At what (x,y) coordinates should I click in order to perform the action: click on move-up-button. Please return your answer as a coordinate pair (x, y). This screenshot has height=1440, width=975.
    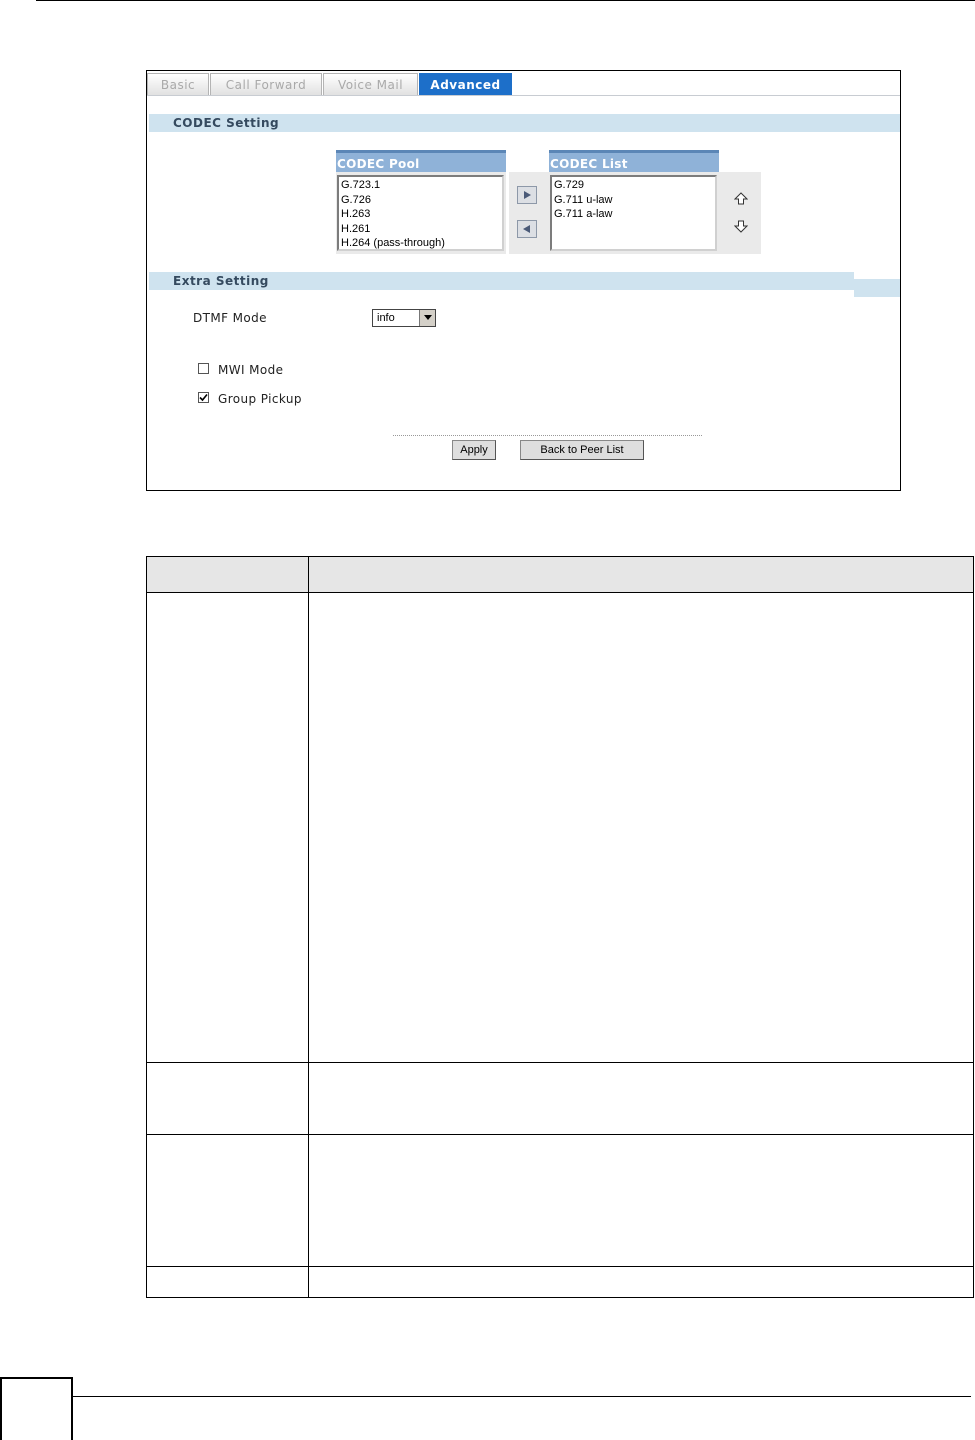
    Looking at the image, I should click on (741, 199).